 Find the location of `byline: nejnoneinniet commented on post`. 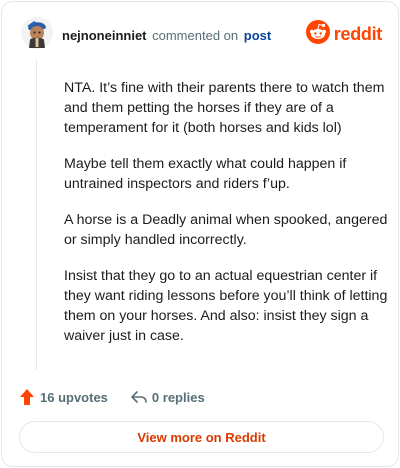

byline: nejnoneinniet commented on post is located at coordinates (166, 35).